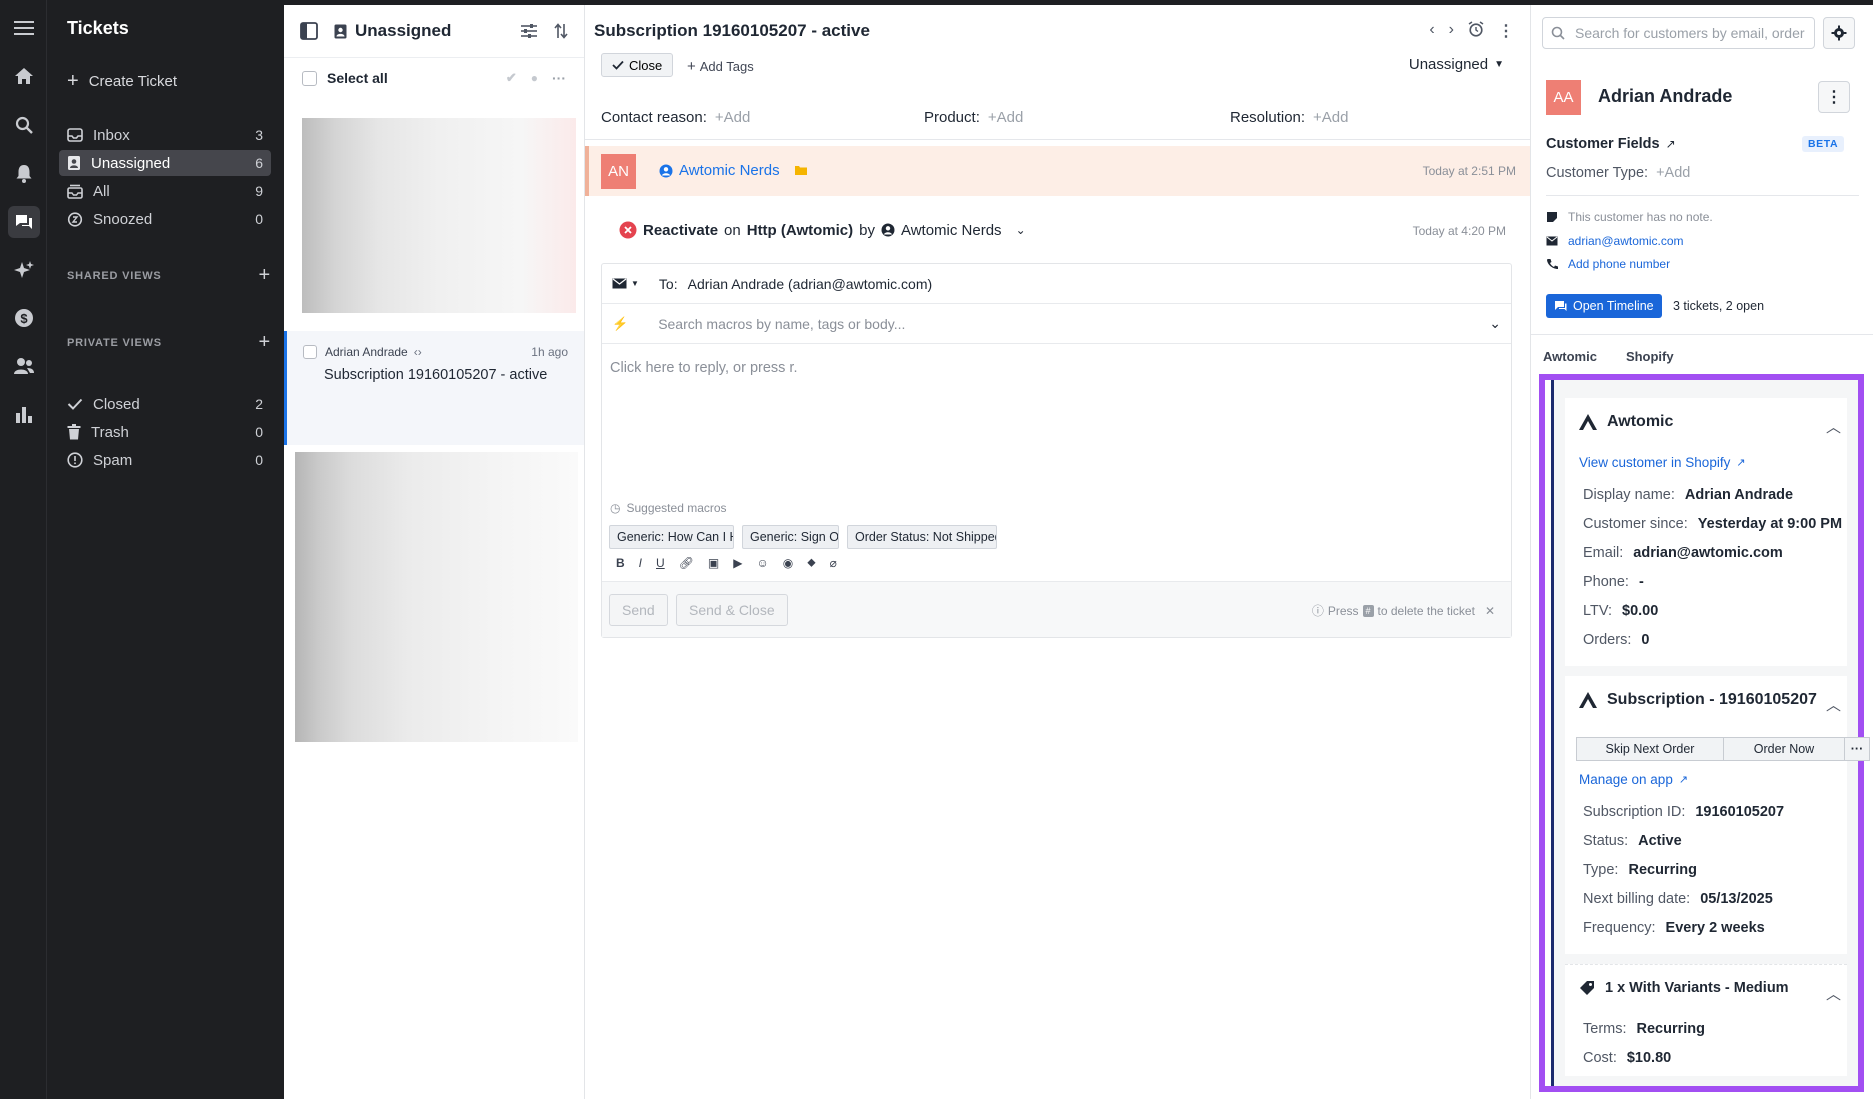 The image size is (1873, 1099). I want to click on chat-tickets-icon, so click(23, 222).